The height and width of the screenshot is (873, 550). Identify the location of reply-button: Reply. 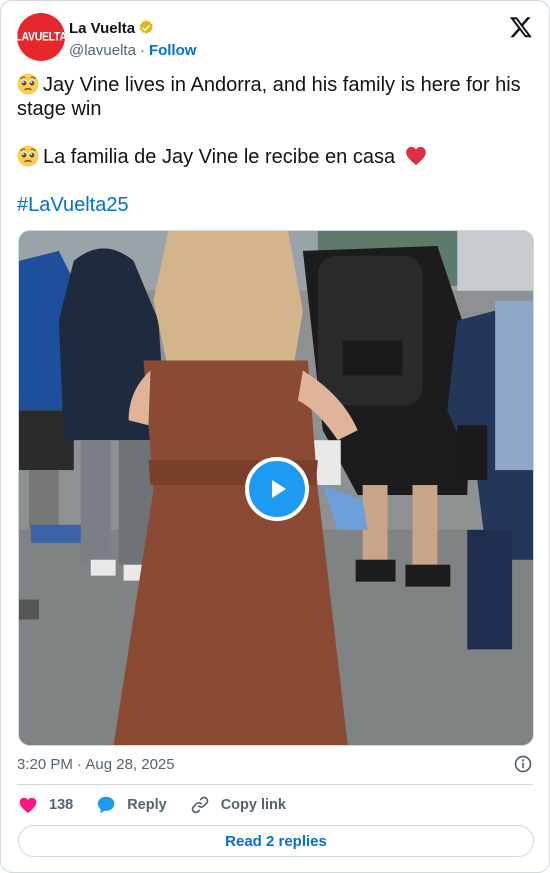
(131, 805).